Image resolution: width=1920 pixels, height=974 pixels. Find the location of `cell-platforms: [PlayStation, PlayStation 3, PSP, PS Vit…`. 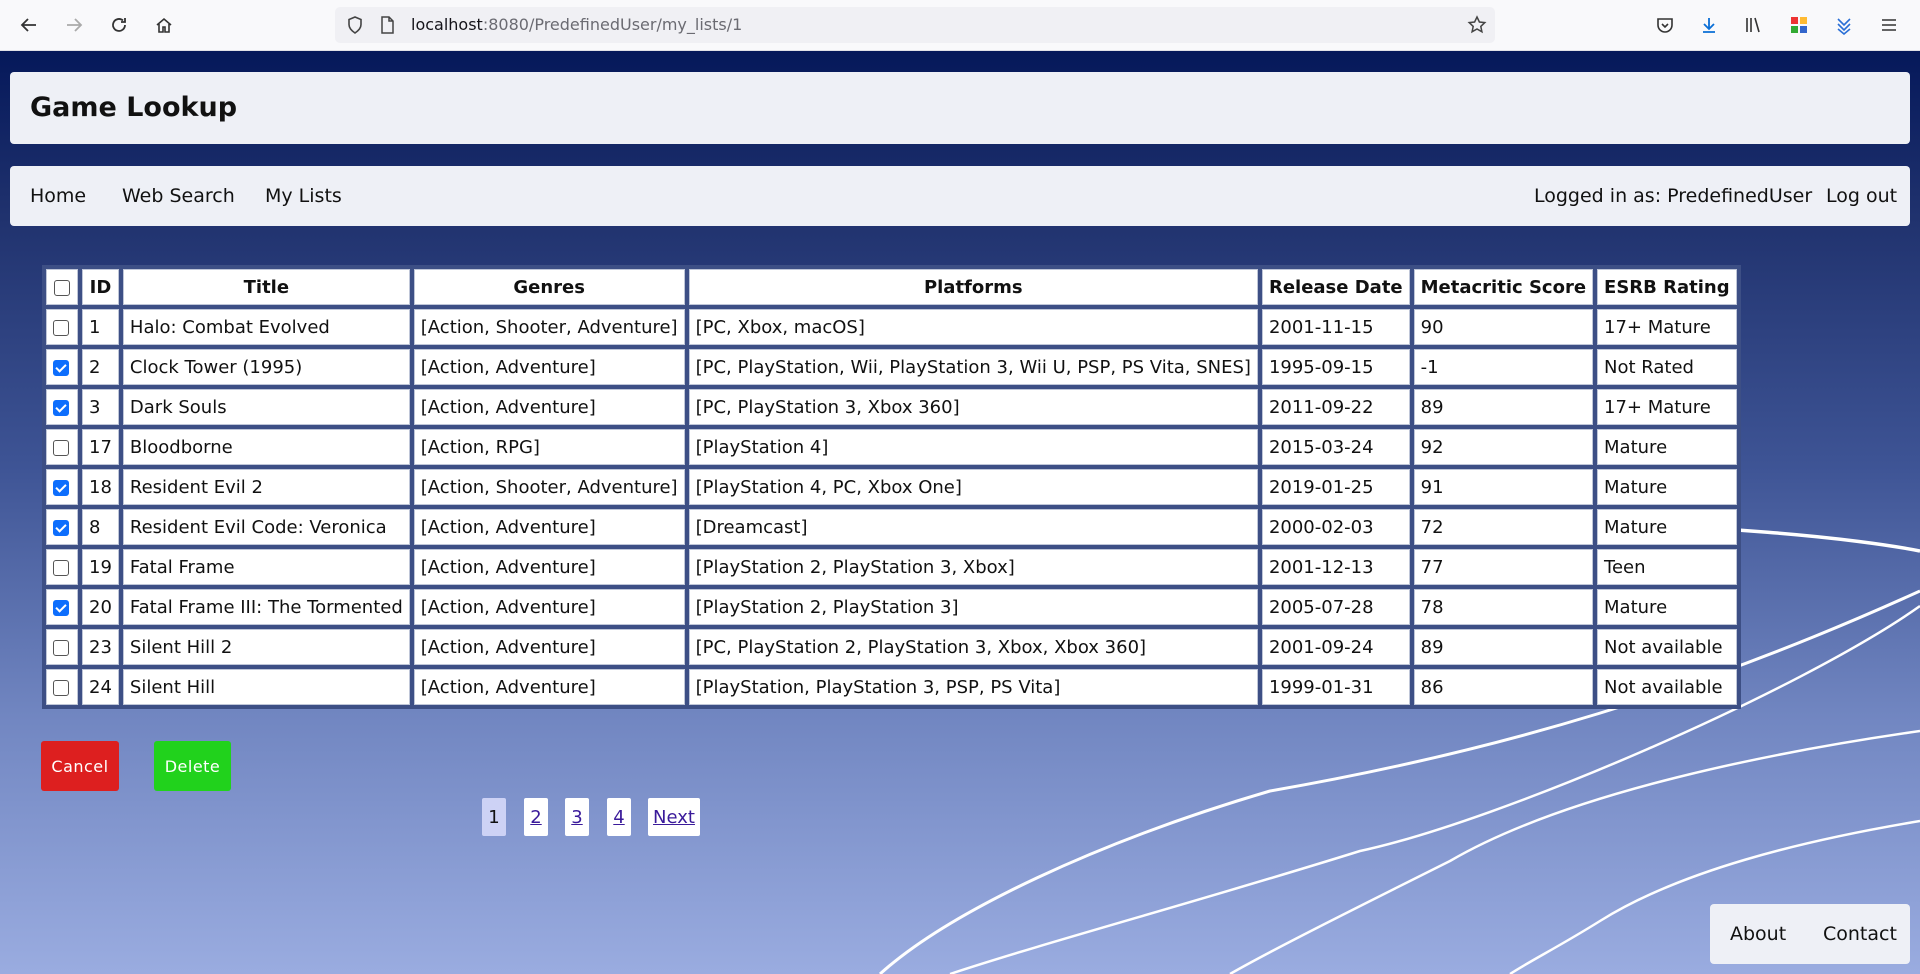

cell-platforms: [PlayStation, PlayStation 3, PSP, PS Vit… is located at coordinates (973, 687).